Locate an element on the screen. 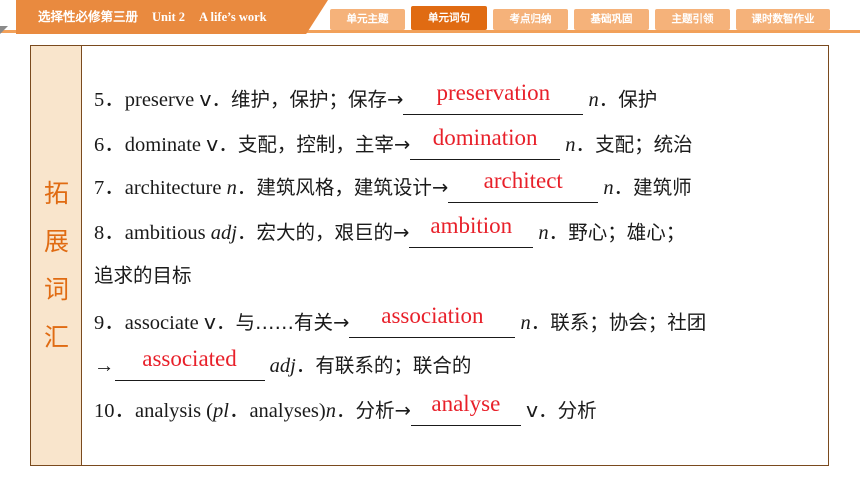 The height and width of the screenshot is (484, 860). answer-blank: architect is located at coordinates (523, 186).